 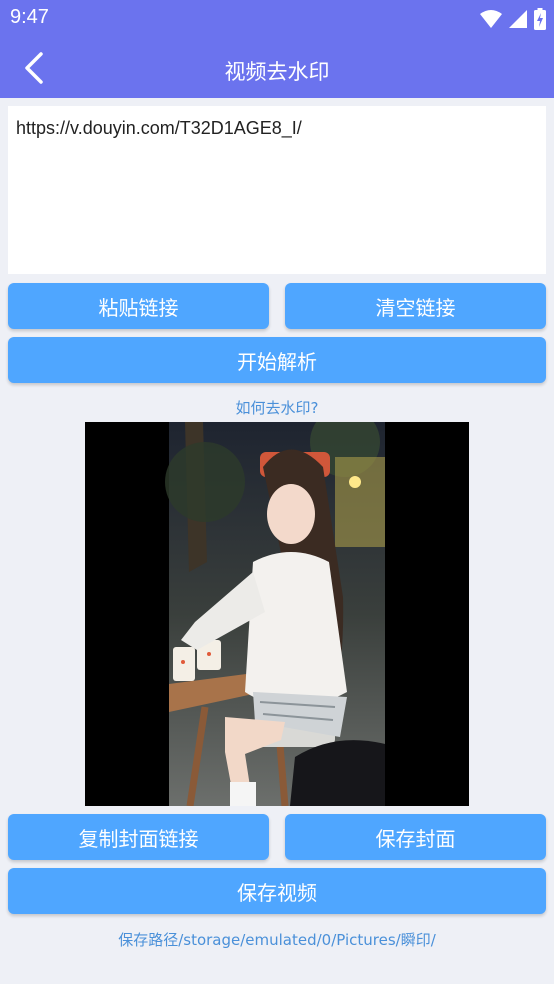 I want to click on status-icons, so click(x=513, y=19).